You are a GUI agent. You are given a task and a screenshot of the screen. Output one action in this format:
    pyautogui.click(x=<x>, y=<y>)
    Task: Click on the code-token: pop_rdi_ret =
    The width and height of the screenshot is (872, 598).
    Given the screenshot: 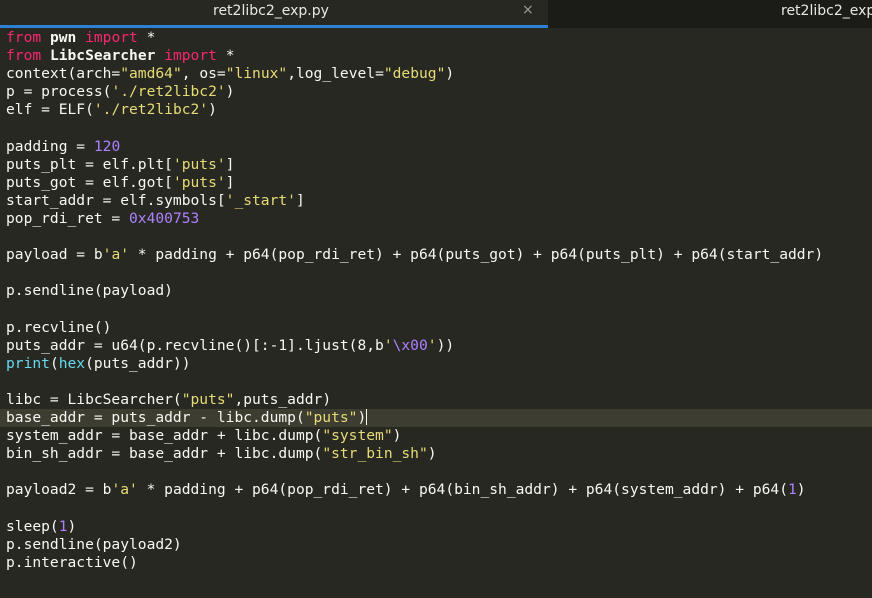 What is the action you would take?
    pyautogui.click(x=68, y=218)
    